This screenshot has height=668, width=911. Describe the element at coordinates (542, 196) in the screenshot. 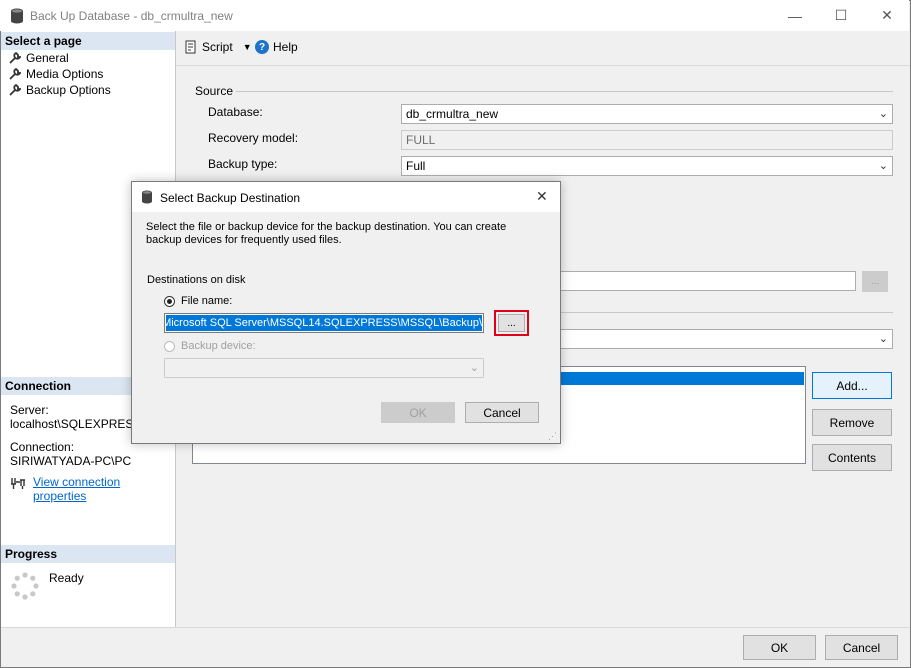

I see `dialog-close-button: ✕` at that location.